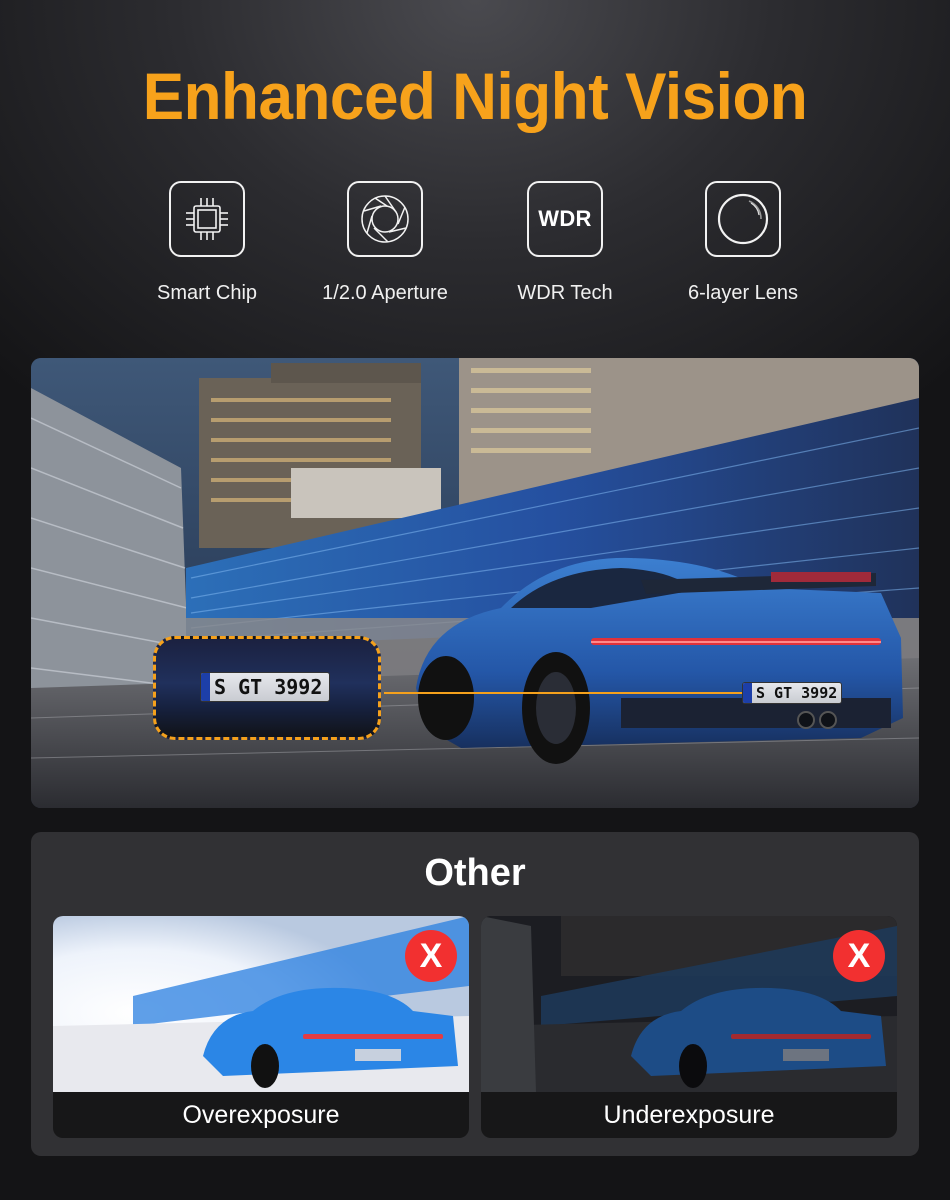 This screenshot has width=950, height=1200. I want to click on feature-label: 6-layer Lens, so click(743, 293).